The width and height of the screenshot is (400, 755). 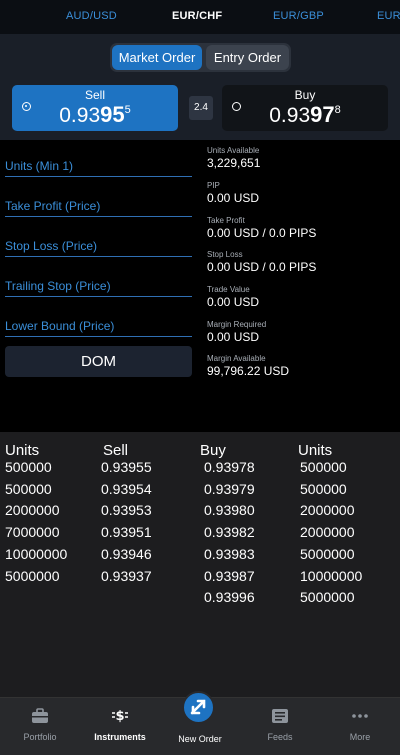 I want to click on pair-tabs: AUD/USD EUR/CHF EUR/GBP EUR, so click(x=200, y=17).